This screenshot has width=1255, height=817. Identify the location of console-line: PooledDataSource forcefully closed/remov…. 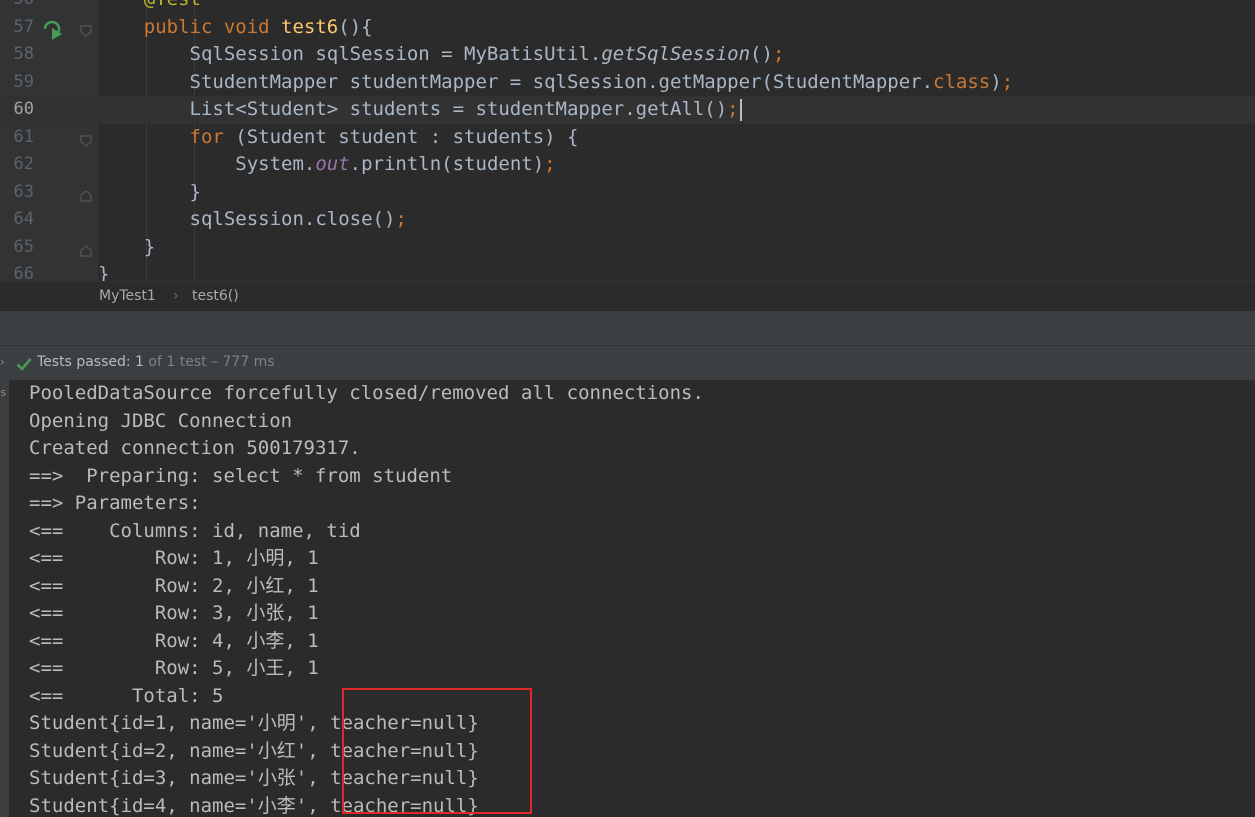
(366, 393).